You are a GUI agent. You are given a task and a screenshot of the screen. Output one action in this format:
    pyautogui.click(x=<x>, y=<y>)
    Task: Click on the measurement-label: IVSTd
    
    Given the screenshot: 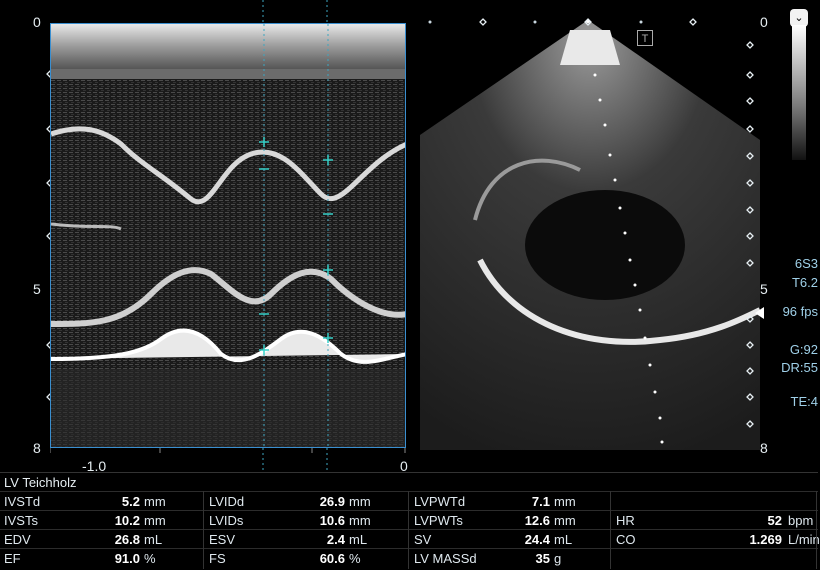 What is the action you would take?
    pyautogui.click(x=22, y=501)
    